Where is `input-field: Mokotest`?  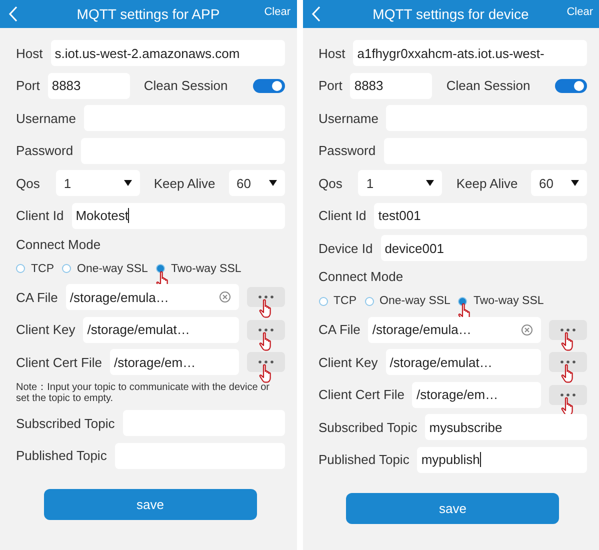
input-field: Mokotest is located at coordinates (178, 215).